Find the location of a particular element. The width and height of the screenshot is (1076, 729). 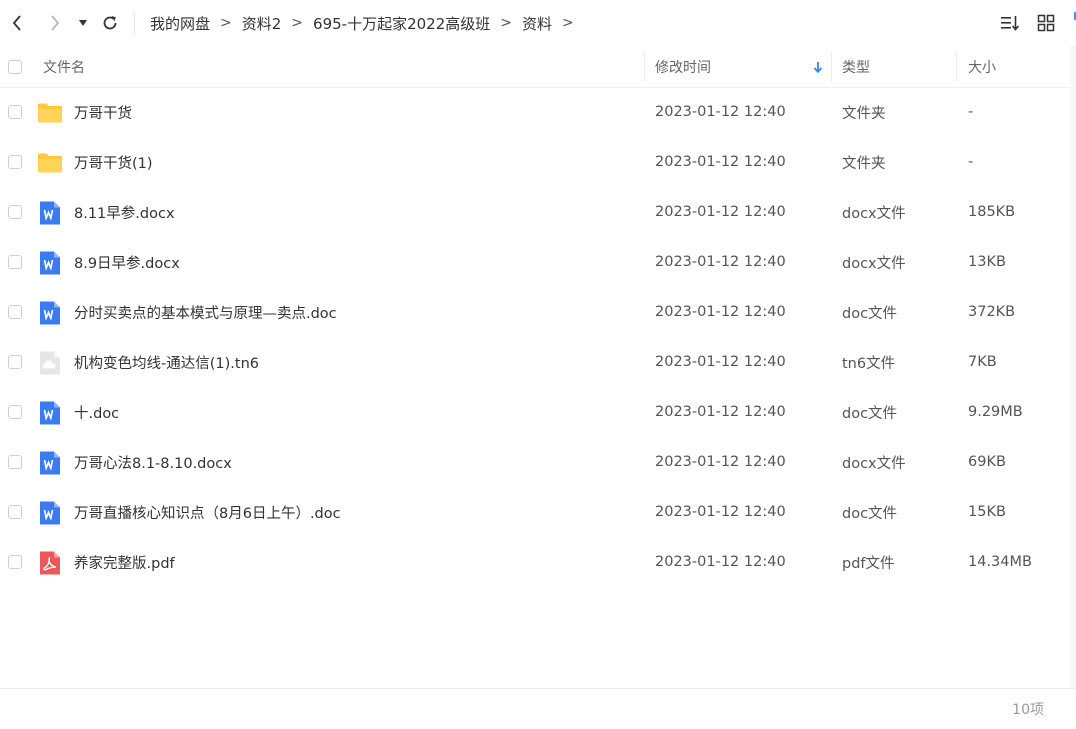

file-type: pdf文件 is located at coordinates (868, 563).